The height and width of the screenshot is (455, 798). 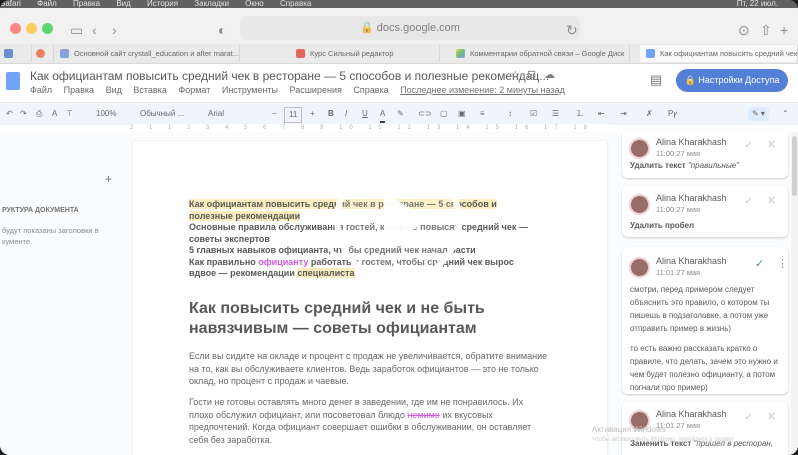 I want to click on play-icon, so click(x=406, y=220).